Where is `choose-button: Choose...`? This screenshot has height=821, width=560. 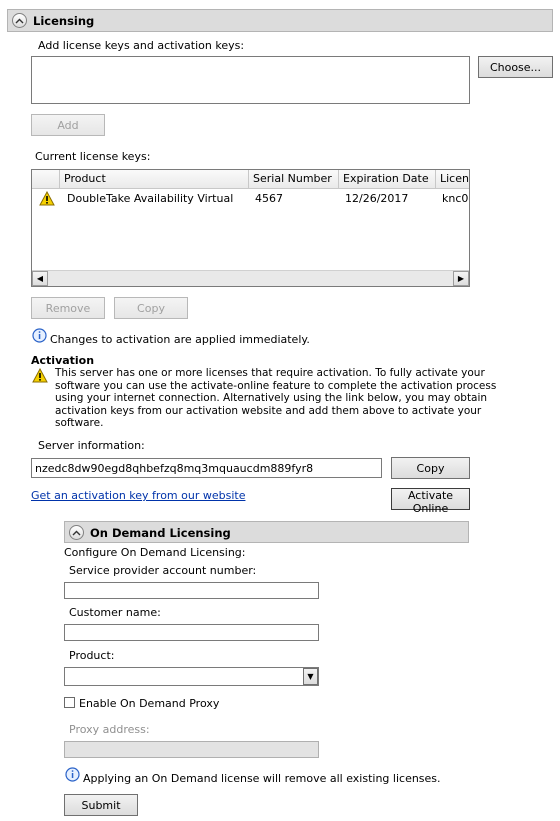
choose-button: Choose... is located at coordinates (515, 67).